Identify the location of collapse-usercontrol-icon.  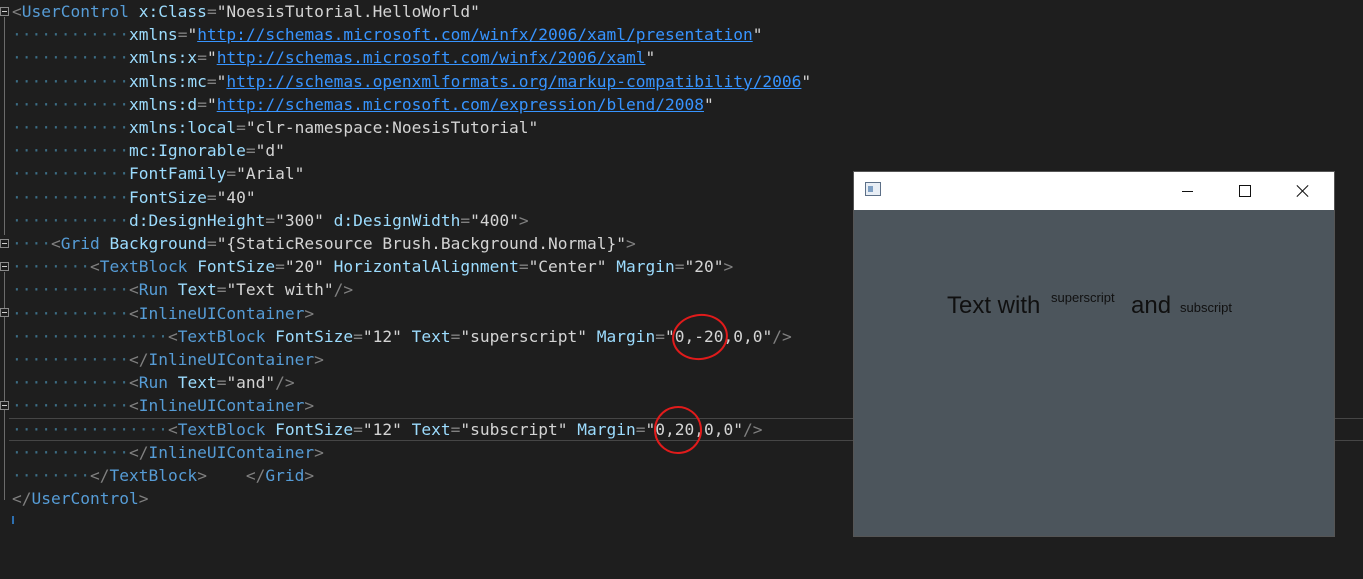
(4, 11).